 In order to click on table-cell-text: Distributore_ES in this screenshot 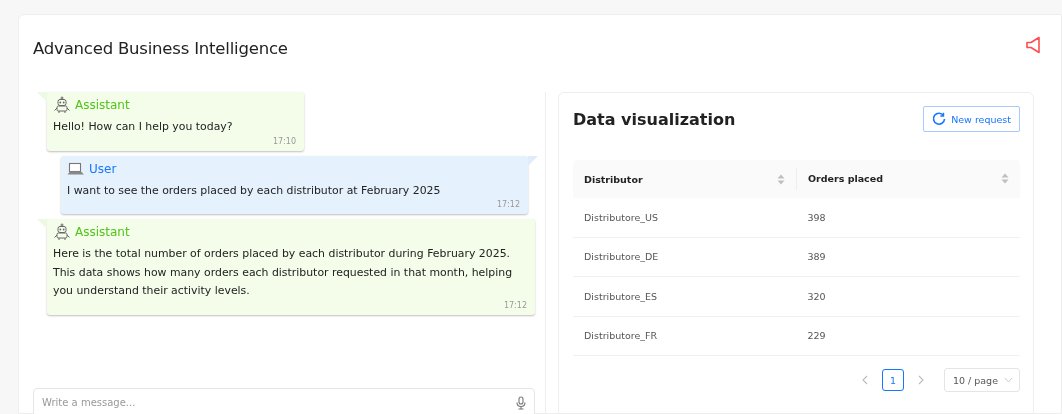, I will do `click(621, 296)`.